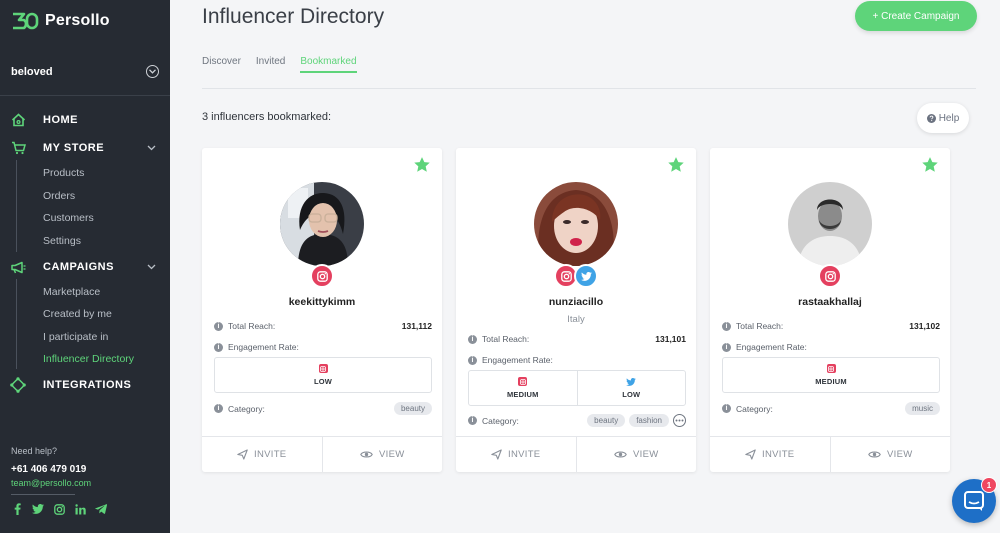  I want to click on influencer-location: Italy, so click(576, 319).